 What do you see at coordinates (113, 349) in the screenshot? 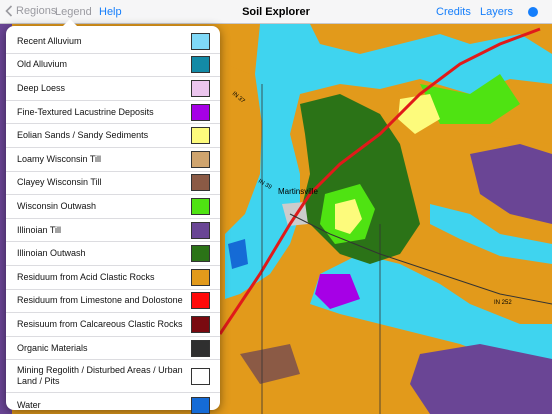
I see `legend-item: Organic Materials` at bounding box center [113, 349].